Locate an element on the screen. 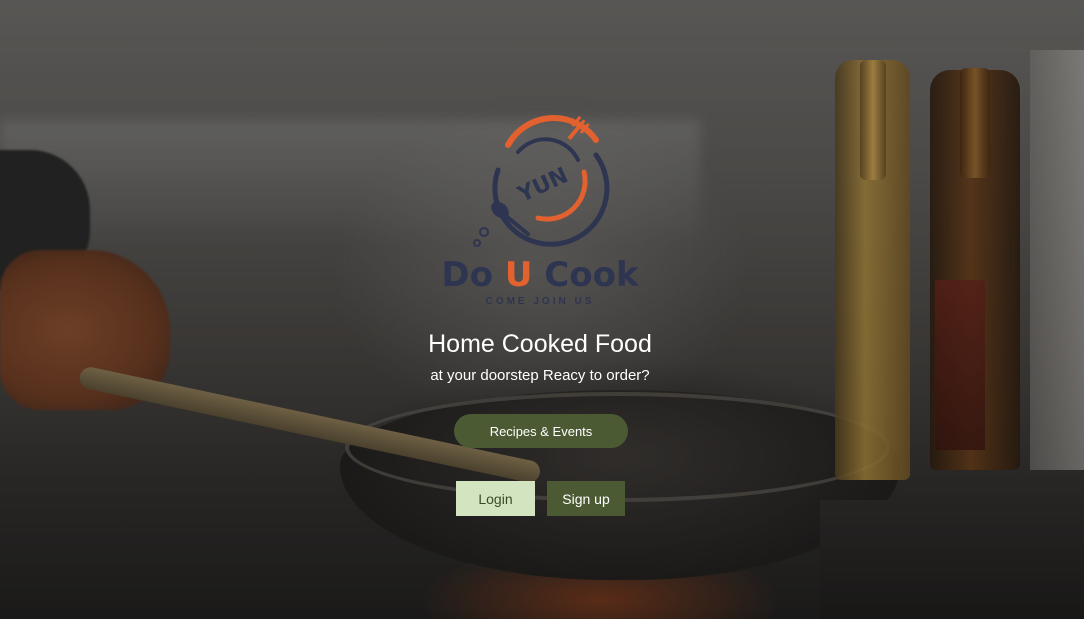 Image resolution: width=1084 pixels, height=619 pixels. hero-headline: Home Cooked Food is located at coordinates (540, 344).